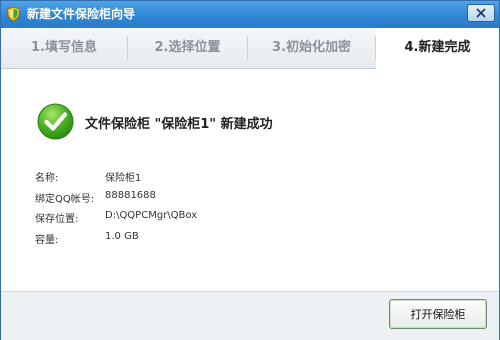 The width and height of the screenshot is (500, 340). Describe the element at coordinates (81, 14) in the screenshot. I see `window-title: 新建文件保险柜向导` at that location.